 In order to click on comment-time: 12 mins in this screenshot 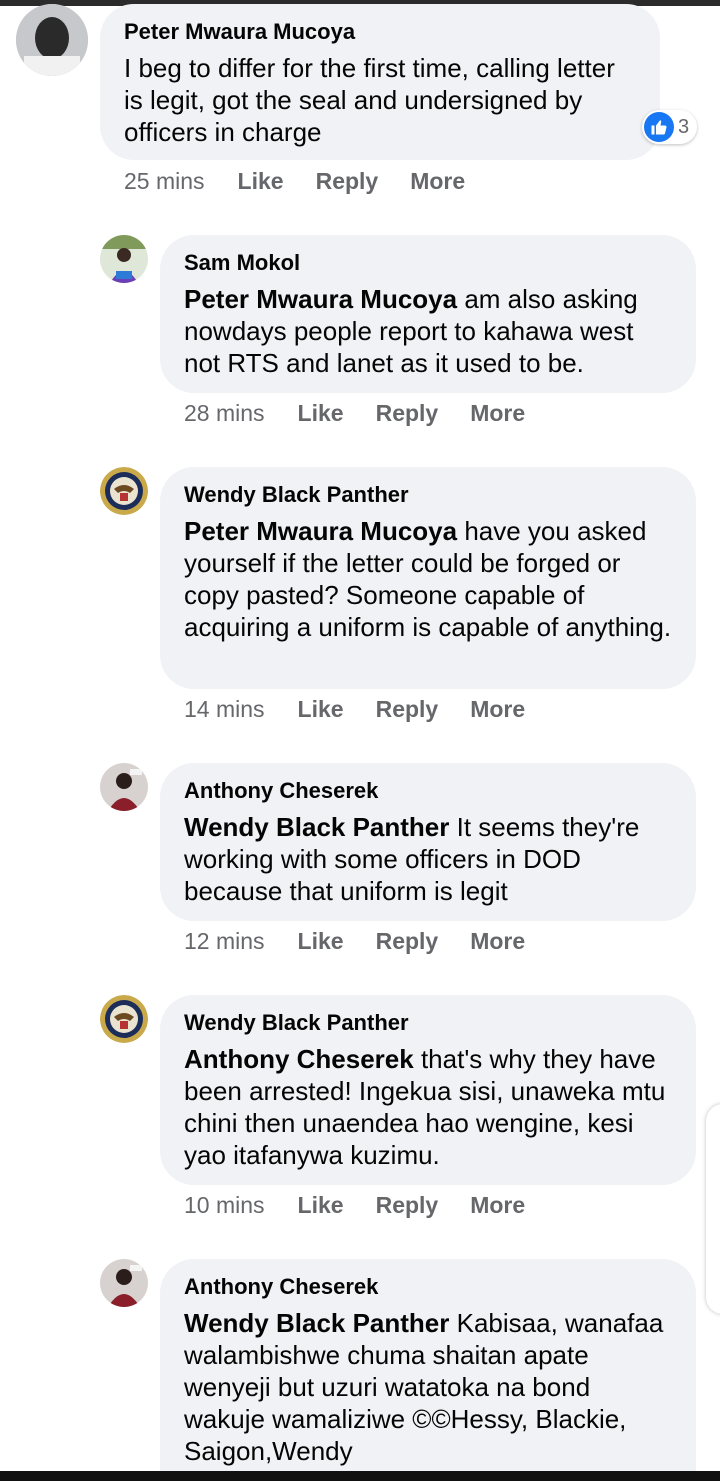, I will do `click(224, 941)`.